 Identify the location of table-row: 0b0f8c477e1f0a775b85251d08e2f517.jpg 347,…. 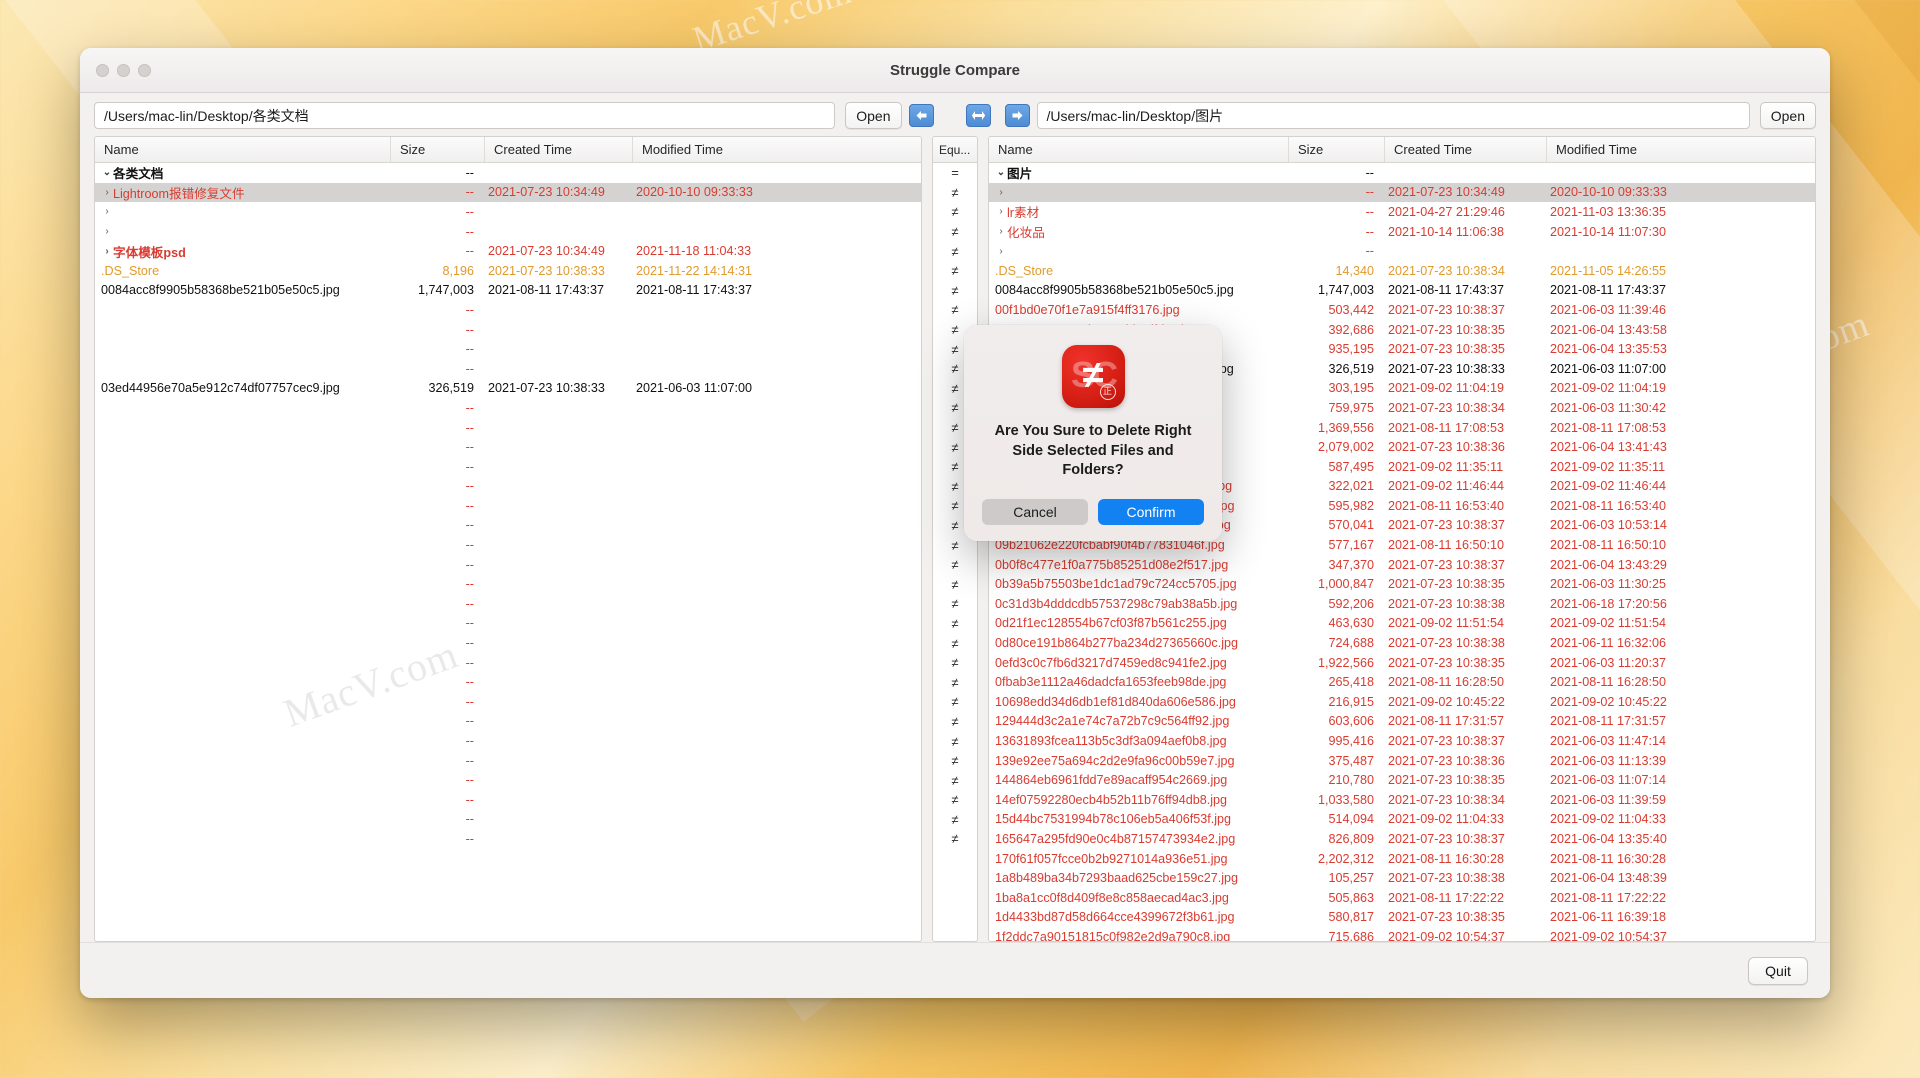
(1402, 565).